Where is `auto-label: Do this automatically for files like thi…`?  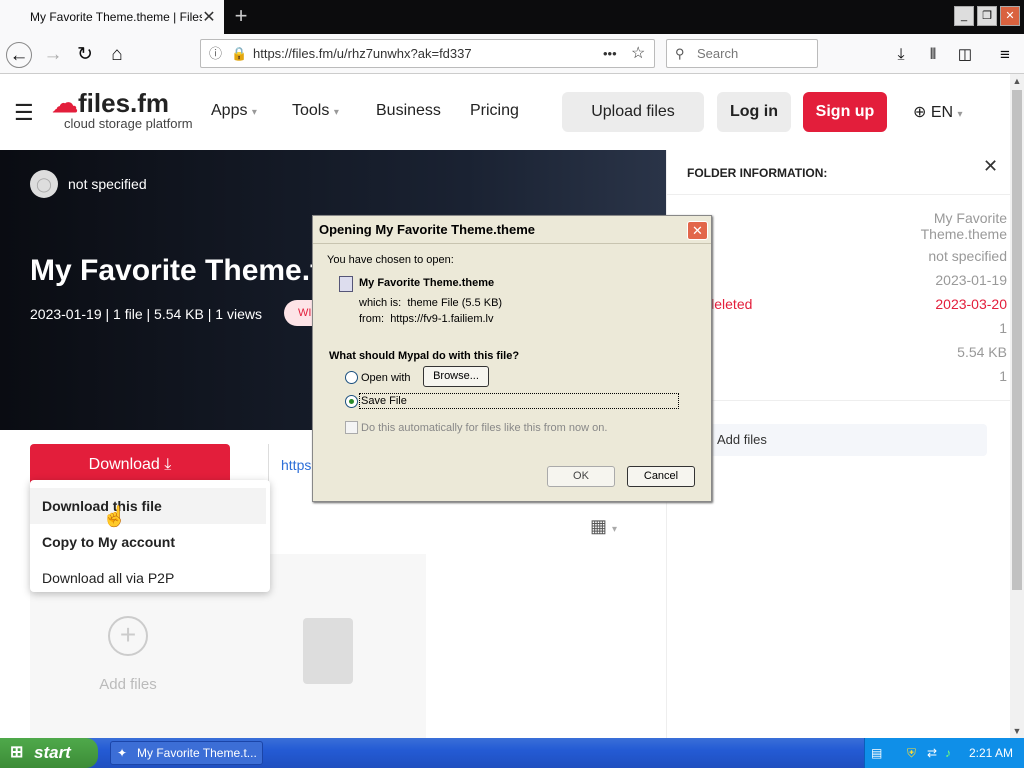
auto-label: Do this automatically for files like thi… is located at coordinates (484, 428).